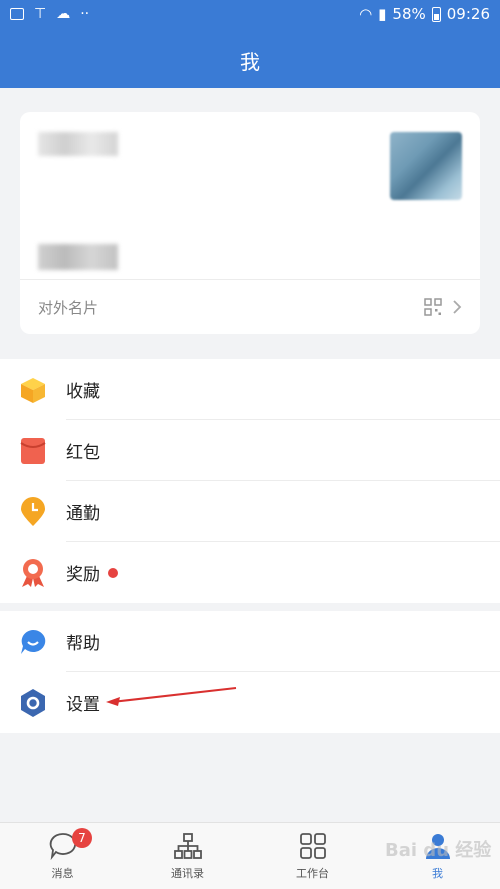 The image size is (500, 889). What do you see at coordinates (468, 14) in the screenshot?
I see `clock: 09:26` at bounding box center [468, 14].